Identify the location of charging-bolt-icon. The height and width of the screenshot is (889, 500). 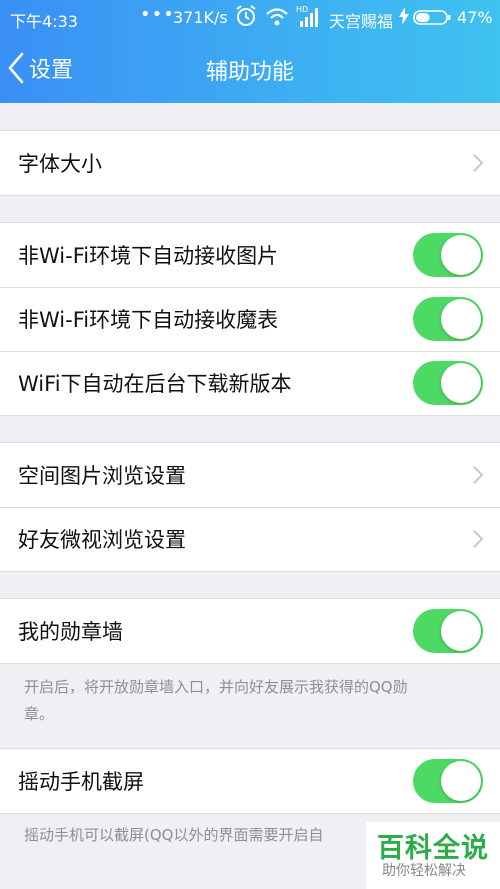
(404, 16).